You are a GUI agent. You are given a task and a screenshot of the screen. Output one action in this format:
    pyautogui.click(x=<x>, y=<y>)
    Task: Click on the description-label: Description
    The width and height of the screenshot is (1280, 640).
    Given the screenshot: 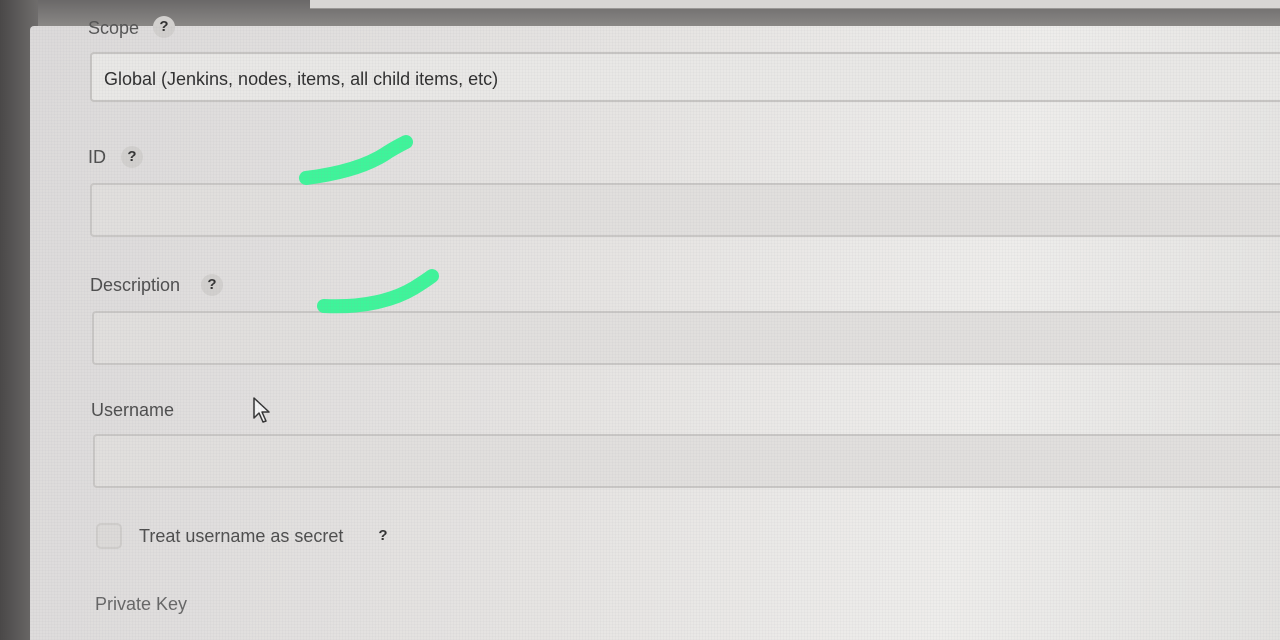 What is the action you would take?
    pyautogui.click(x=135, y=285)
    